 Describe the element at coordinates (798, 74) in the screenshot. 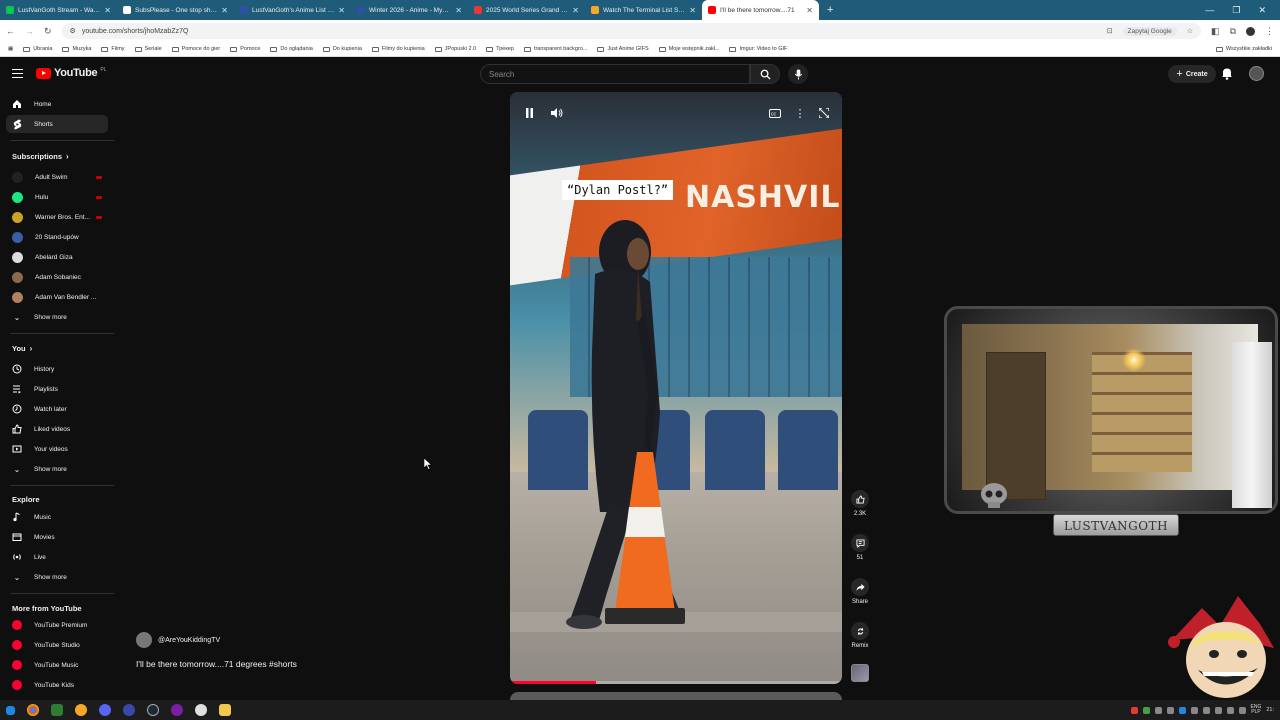

I see `voice-search-button` at that location.